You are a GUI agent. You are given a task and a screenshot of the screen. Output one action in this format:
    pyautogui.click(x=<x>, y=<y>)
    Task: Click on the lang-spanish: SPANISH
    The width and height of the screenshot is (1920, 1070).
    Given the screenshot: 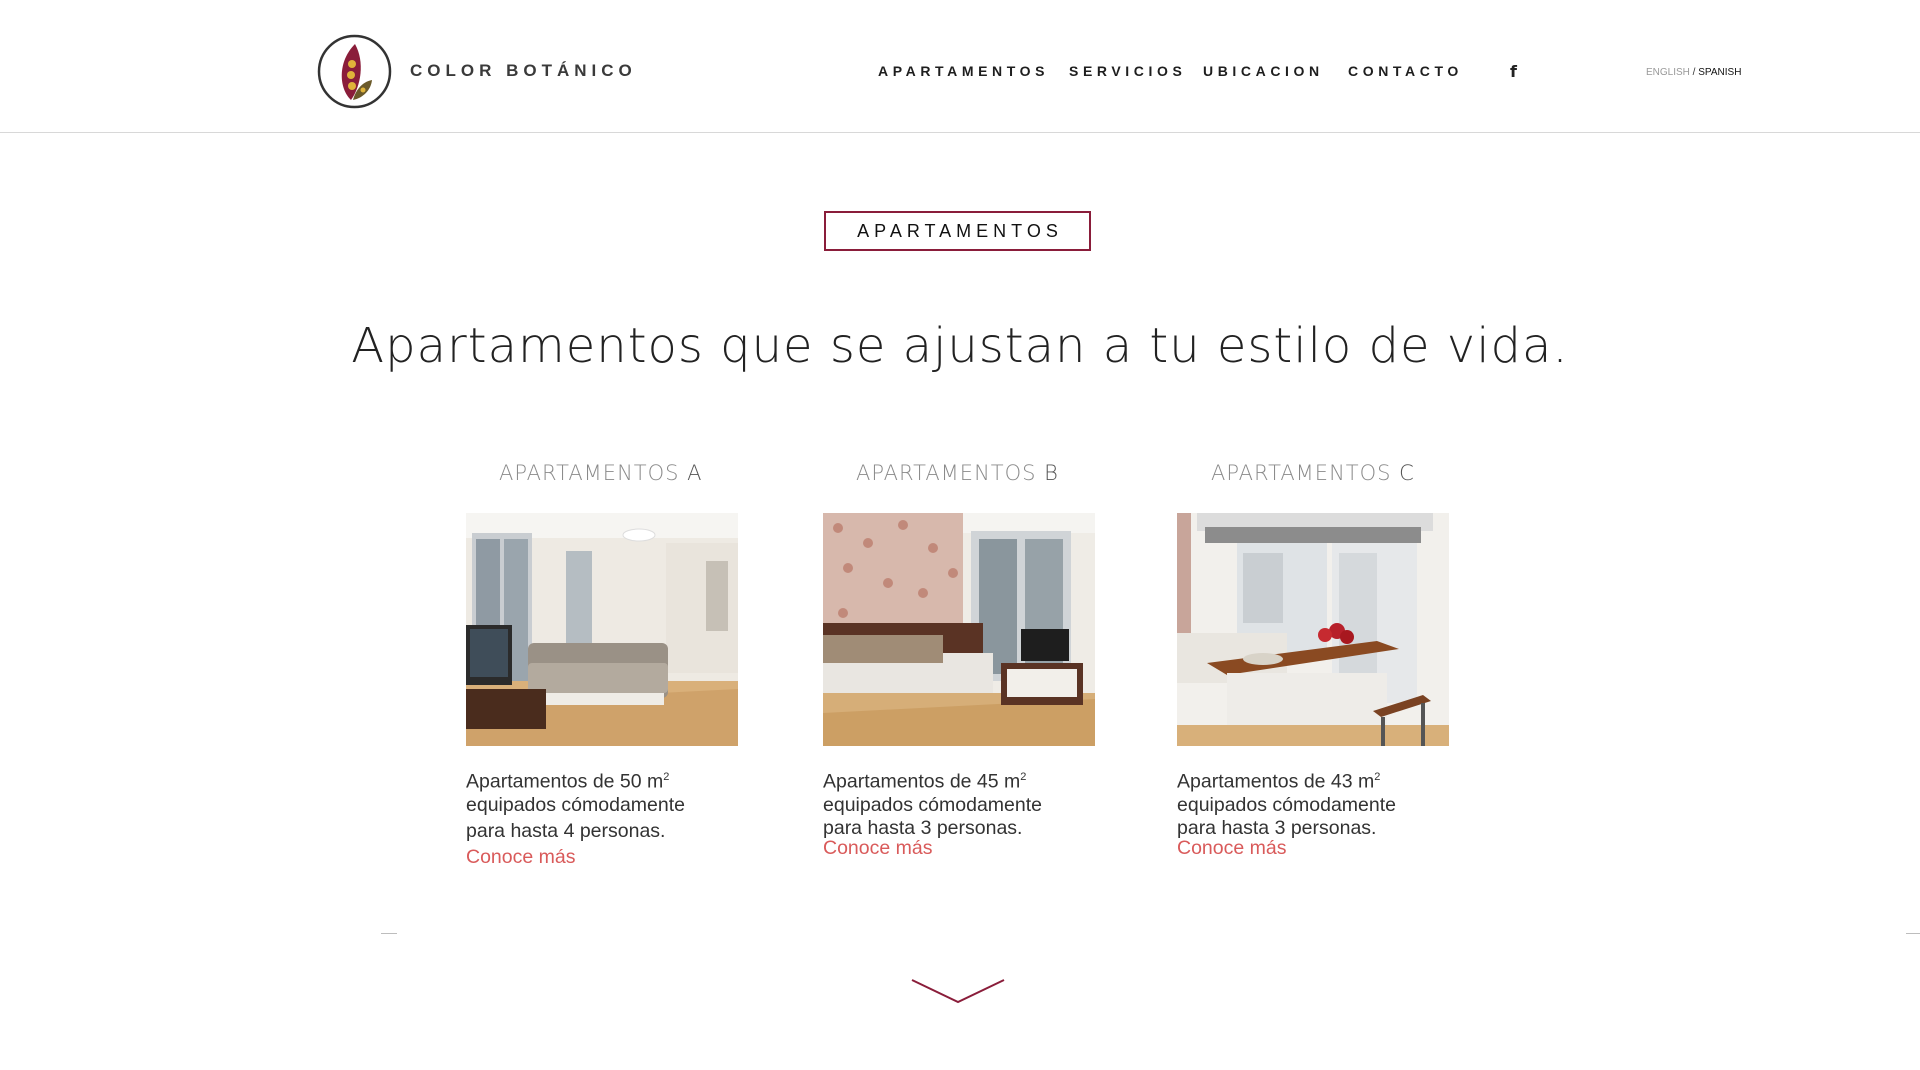 What is the action you would take?
    pyautogui.click(x=1719, y=72)
    